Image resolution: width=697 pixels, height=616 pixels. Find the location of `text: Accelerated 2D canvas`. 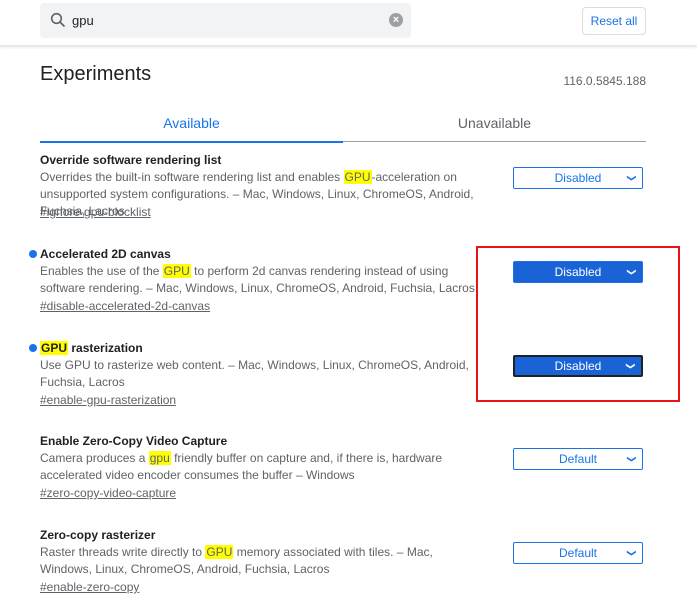

text: Accelerated 2D canvas is located at coordinates (105, 254).